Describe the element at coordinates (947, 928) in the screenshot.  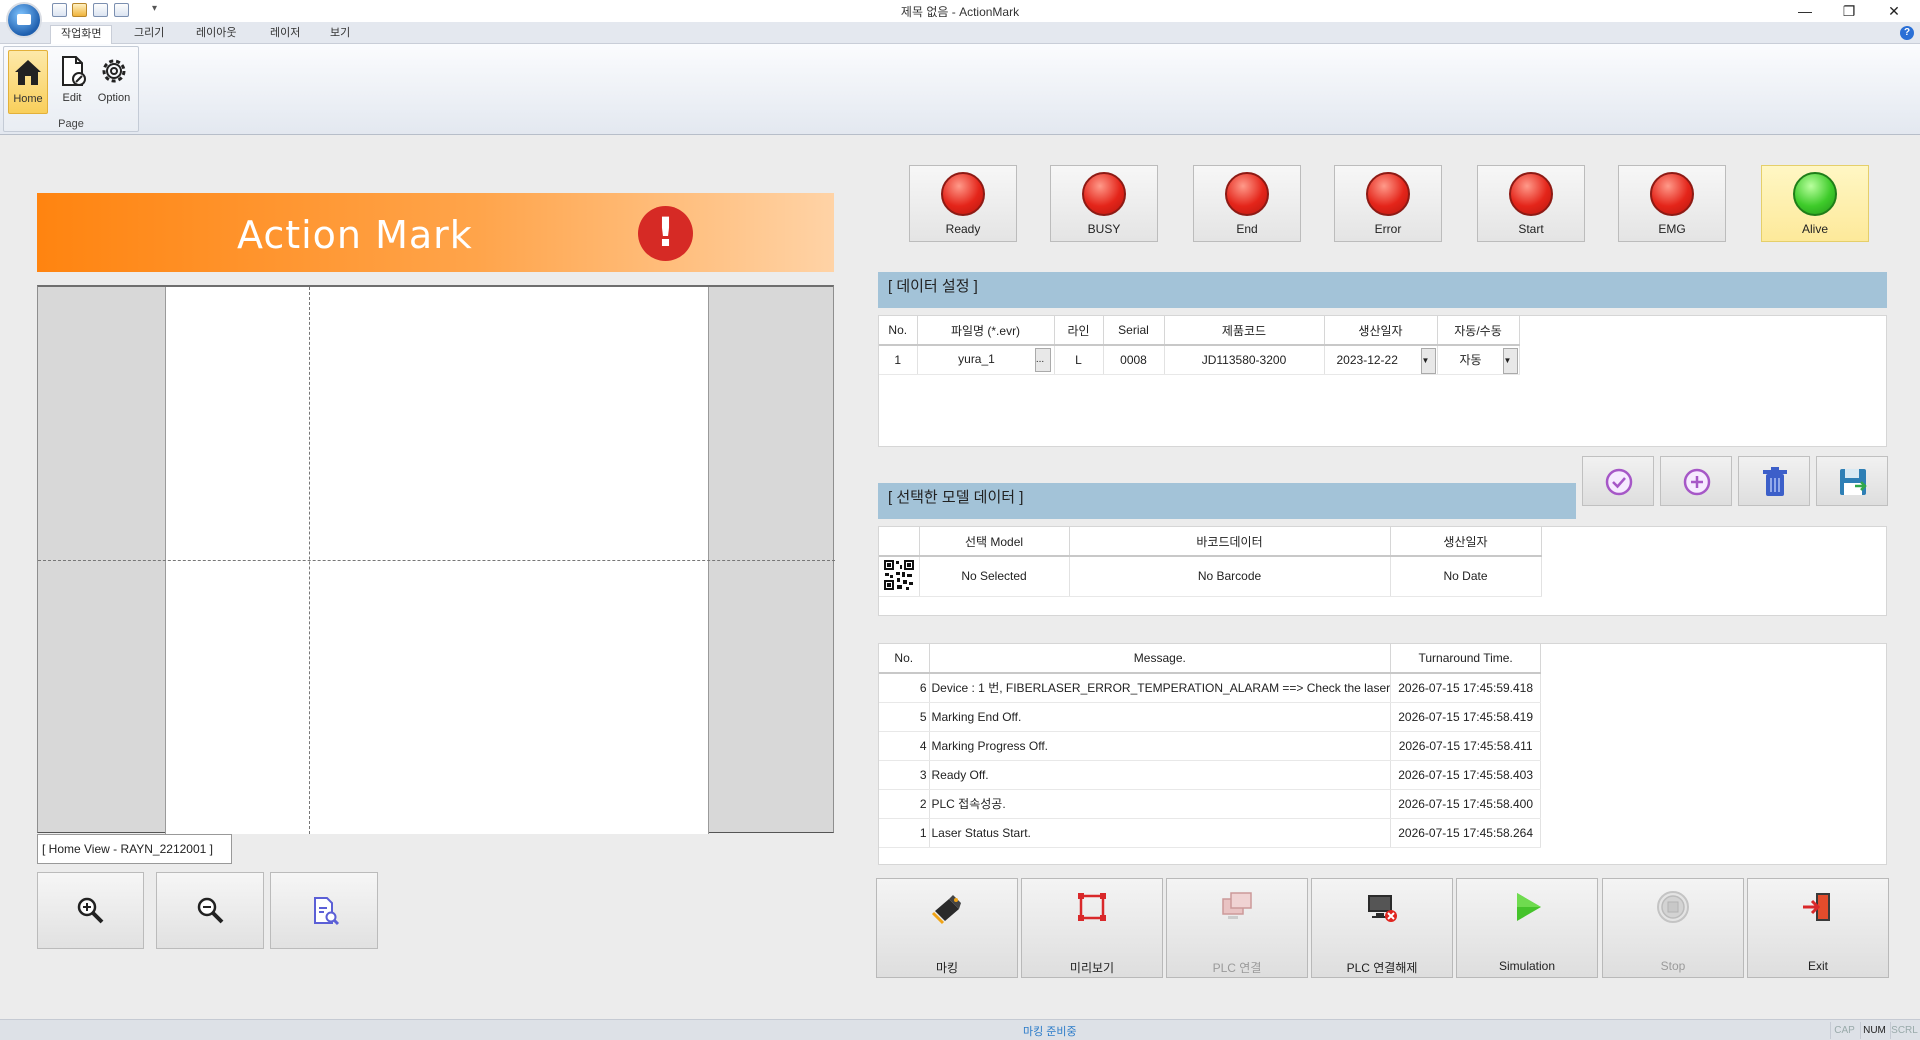
I see `marking-button: 마킹` at that location.